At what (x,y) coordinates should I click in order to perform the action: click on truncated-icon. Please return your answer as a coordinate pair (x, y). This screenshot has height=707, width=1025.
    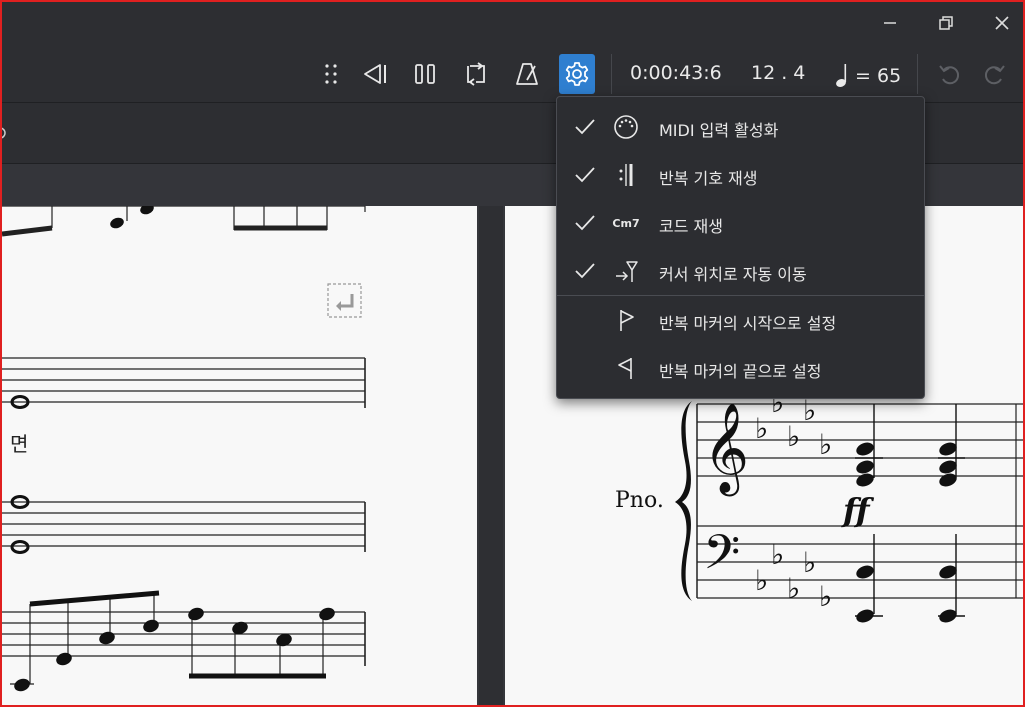
    Looking at the image, I should click on (5, 133).